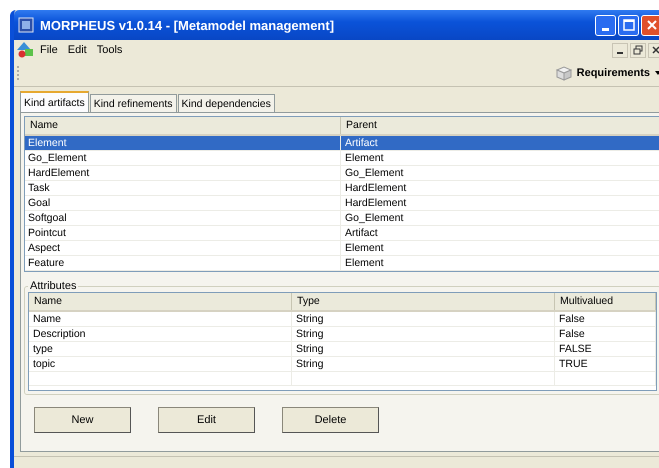 This screenshot has height=468, width=659. Describe the element at coordinates (160, 349) in the screenshot. I see `table-cell: type` at that location.